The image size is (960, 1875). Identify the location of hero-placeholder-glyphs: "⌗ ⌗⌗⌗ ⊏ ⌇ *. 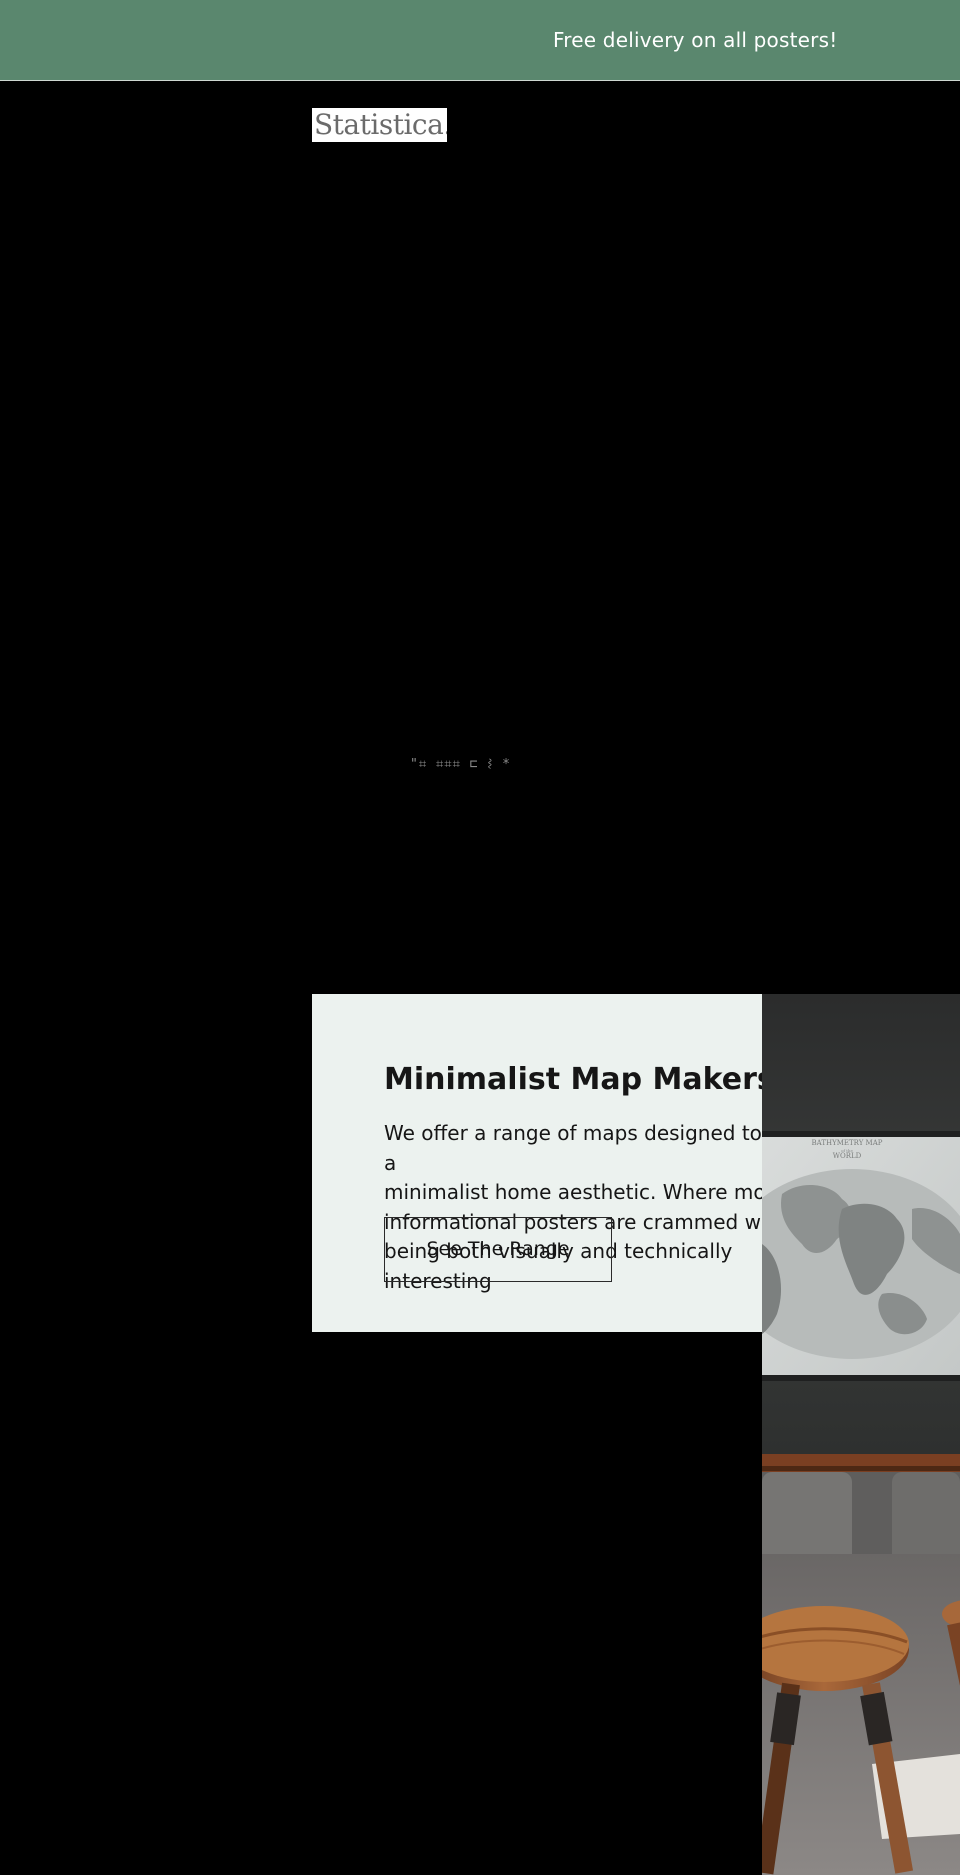
(460, 764).